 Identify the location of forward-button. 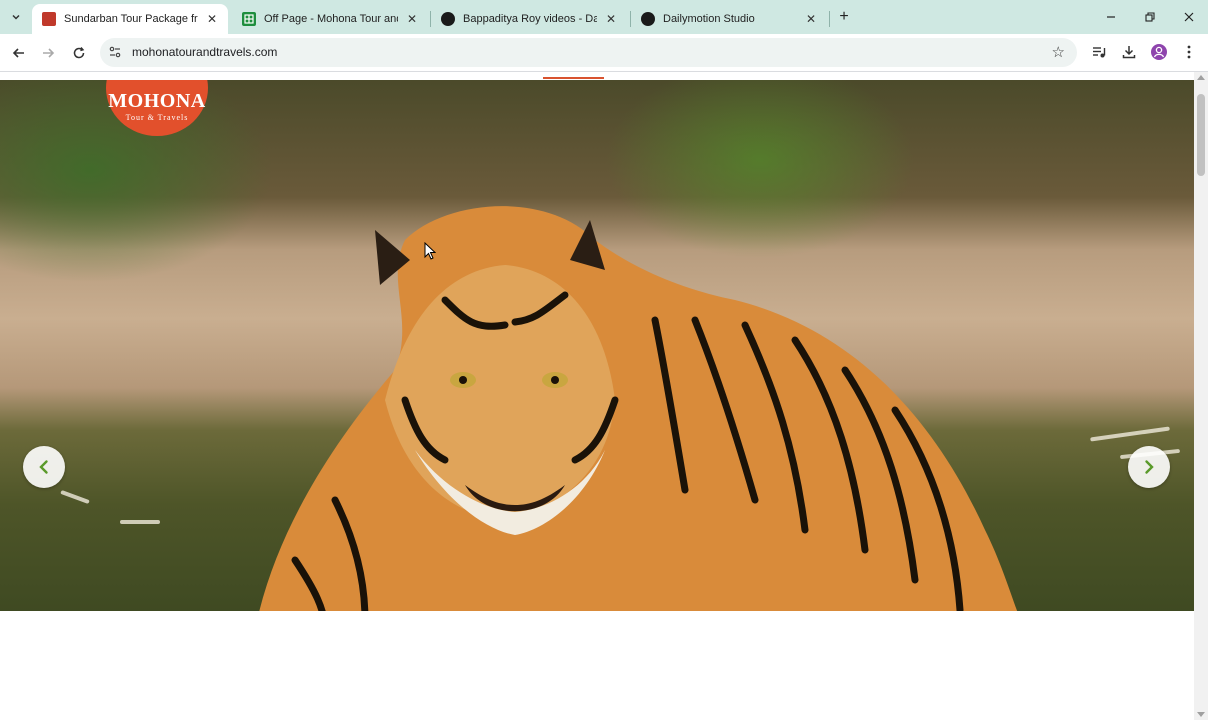
(48, 53).